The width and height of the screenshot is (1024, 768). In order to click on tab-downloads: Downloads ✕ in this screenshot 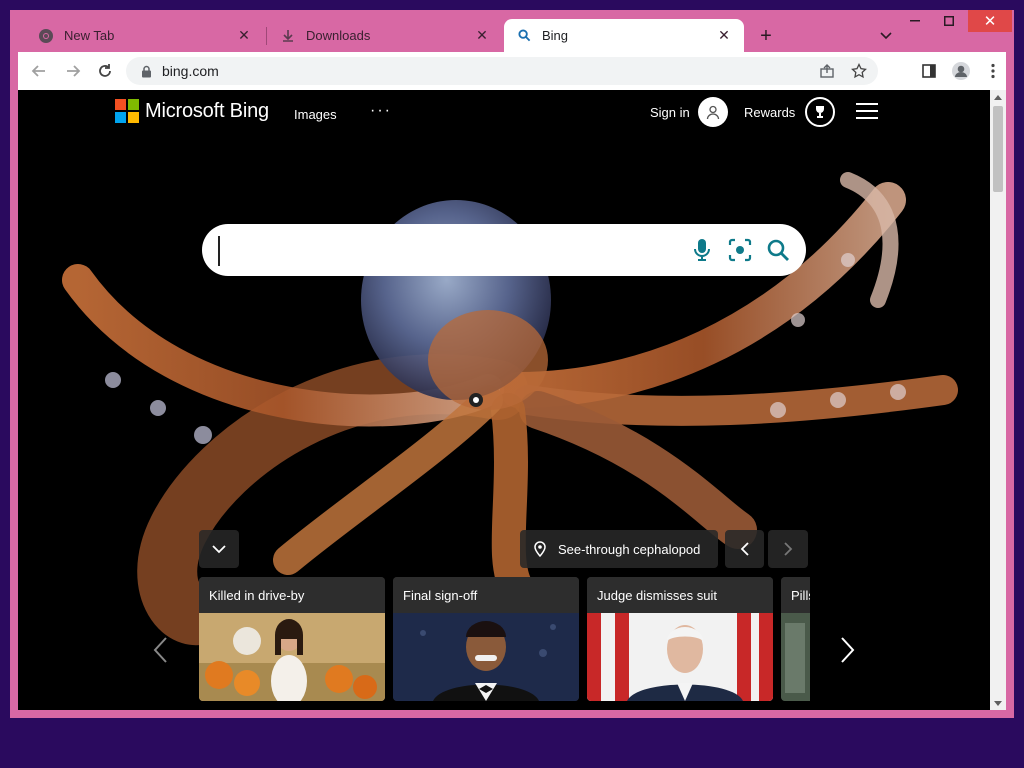, I will do `click(385, 35)`.